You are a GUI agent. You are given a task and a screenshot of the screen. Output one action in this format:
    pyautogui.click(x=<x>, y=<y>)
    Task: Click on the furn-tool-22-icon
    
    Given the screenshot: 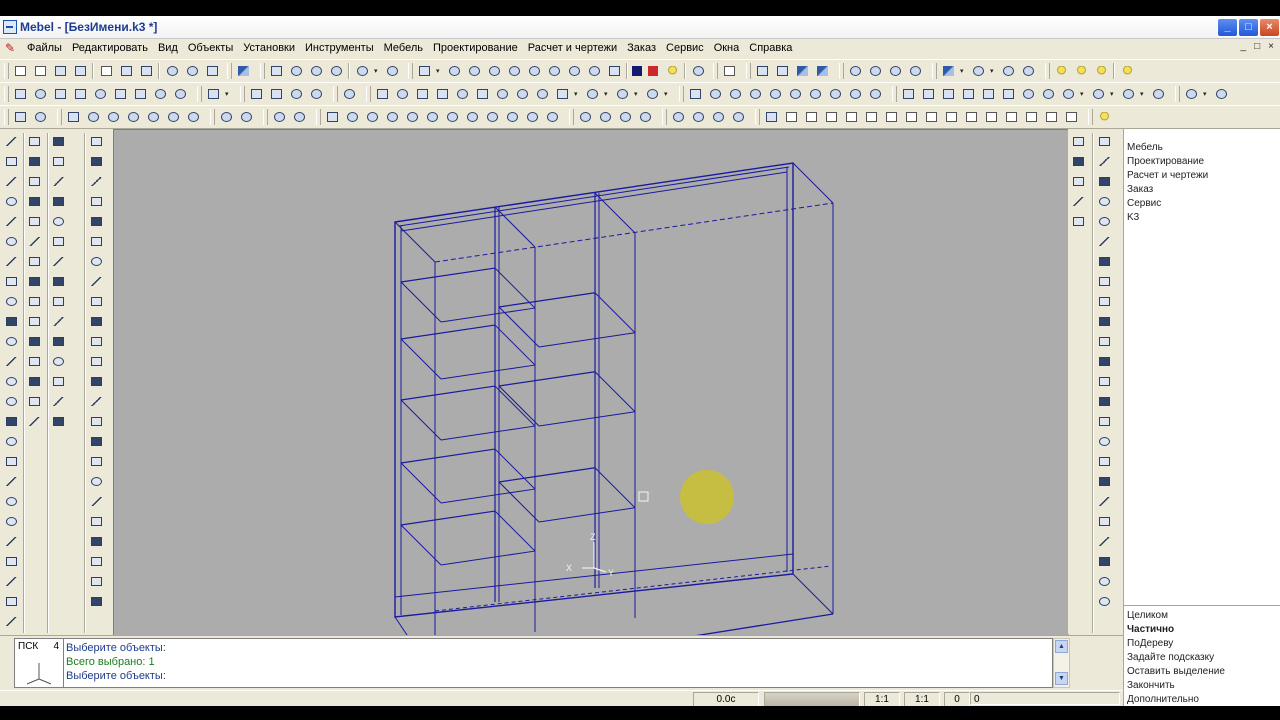 What is the action you would take?
    pyautogui.click(x=96, y=581)
    